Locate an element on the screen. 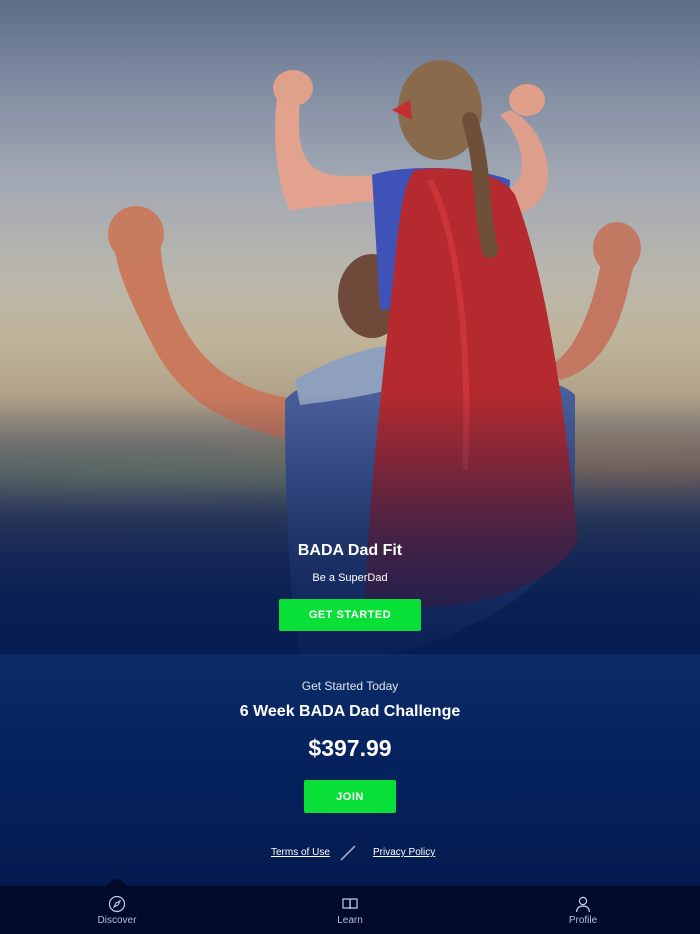  divider-slash-icon is located at coordinates (348, 853).